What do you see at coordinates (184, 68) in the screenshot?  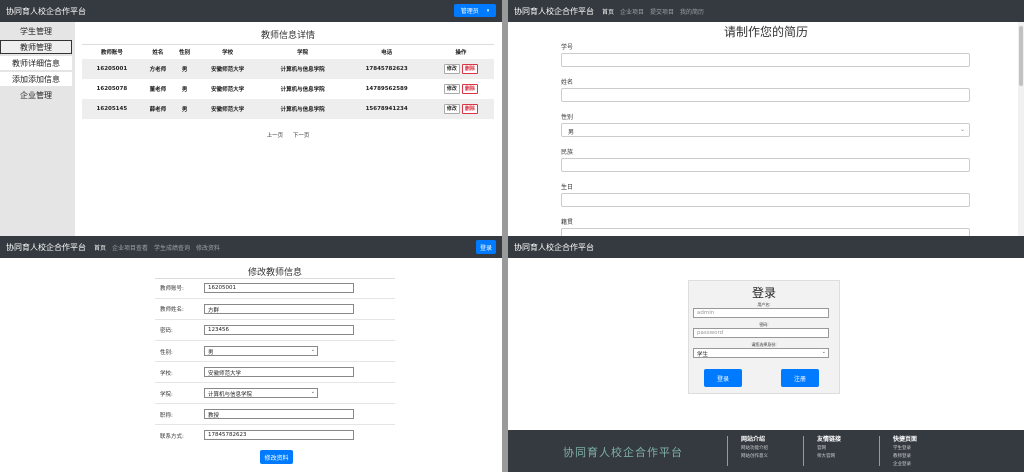 I see `cell-sex: 男` at bounding box center [184, 68].